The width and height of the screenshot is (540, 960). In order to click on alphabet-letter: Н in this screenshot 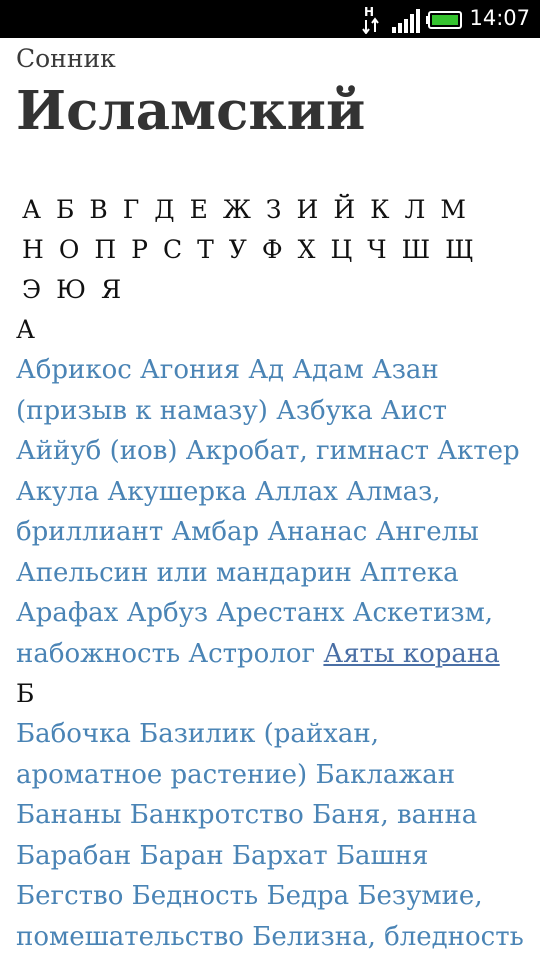, I will do `click(33, 250)`.